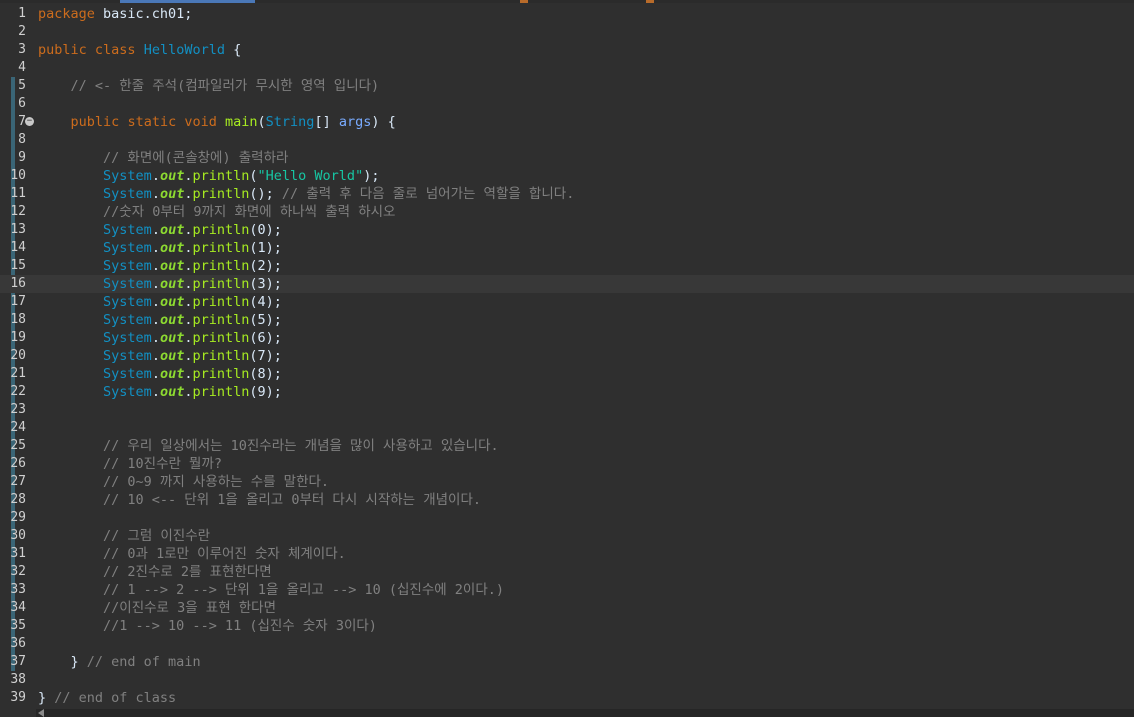 This screenshot has width=1134, height=717. Describe the element at coordinates (567, 50) in the screenshot. I see `code-line: 3 public class HelloWorld {` at that location.